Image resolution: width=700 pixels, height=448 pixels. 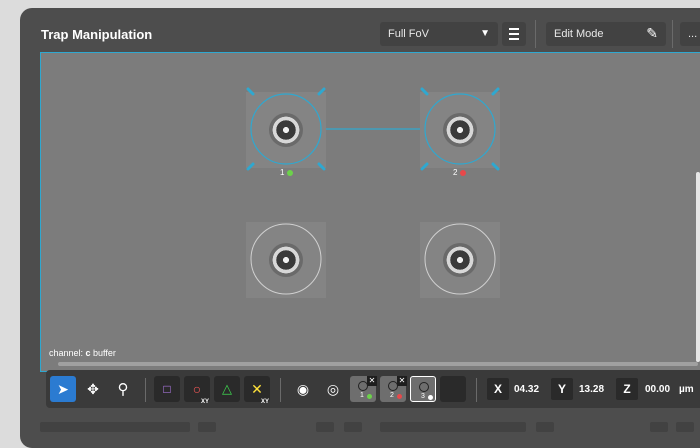 I want to click on trap-label-1: 1, so click(x=287, y=172).